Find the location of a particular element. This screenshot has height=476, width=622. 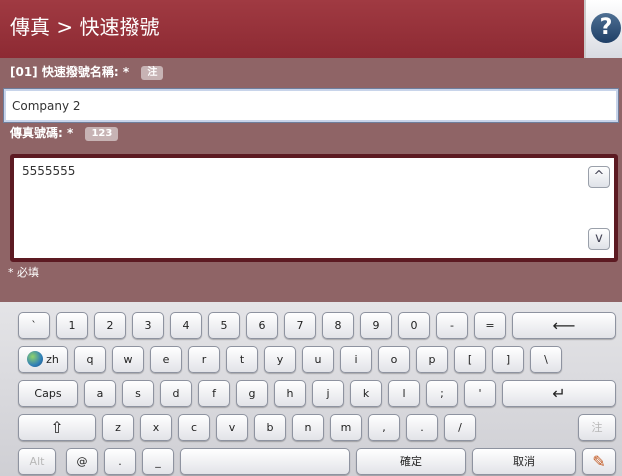

key-z: z is located at coordinates (118, 427).